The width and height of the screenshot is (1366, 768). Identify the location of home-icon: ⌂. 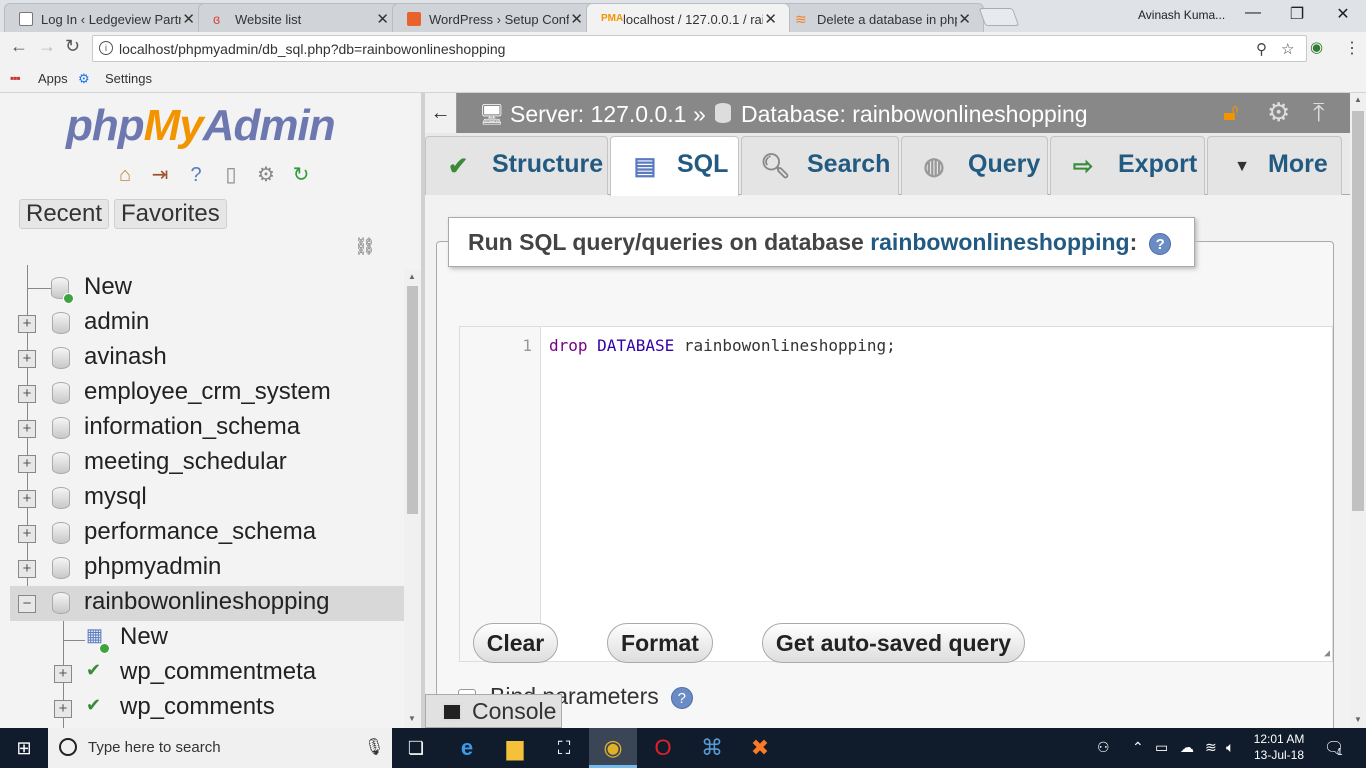
(125, 175).